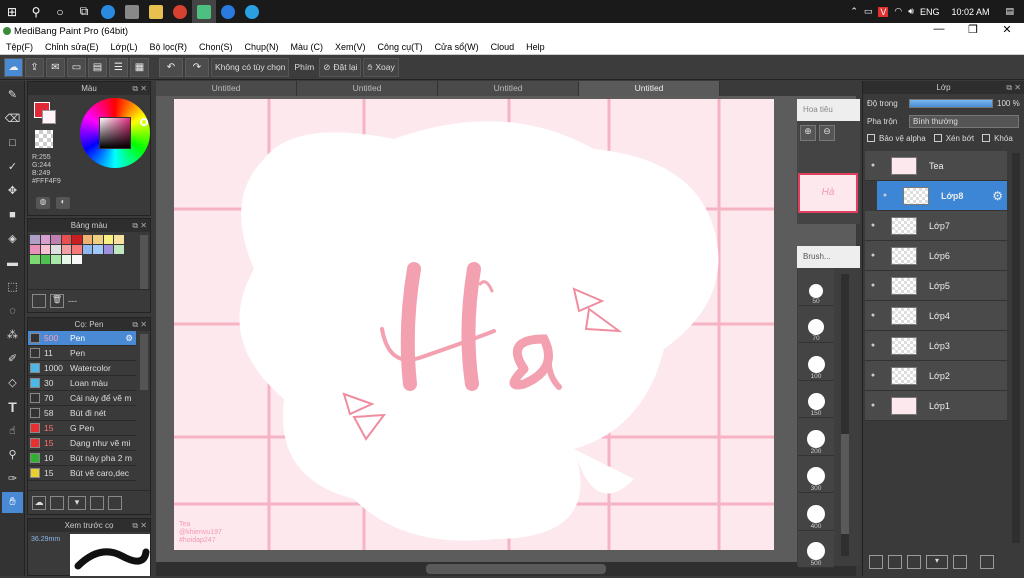 This screenshot has width=1024, height=578. Describe the element at coordinates (936, 406) in the screenshot. I see `layer-row: ● Lớp1` at that location.